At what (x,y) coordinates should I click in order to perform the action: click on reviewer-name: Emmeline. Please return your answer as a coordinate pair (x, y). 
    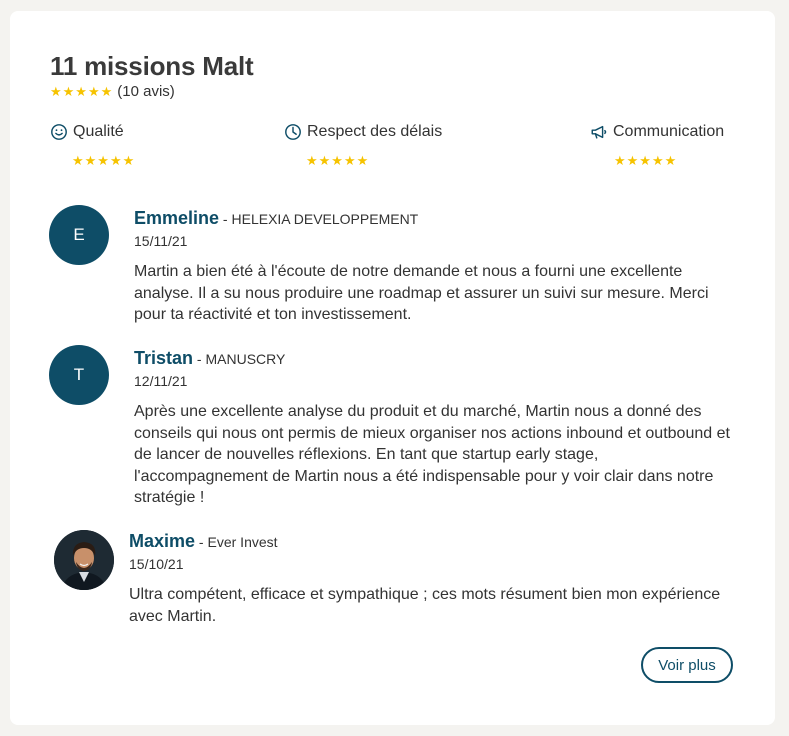
    Looking at the image, I should click on (177, 218).